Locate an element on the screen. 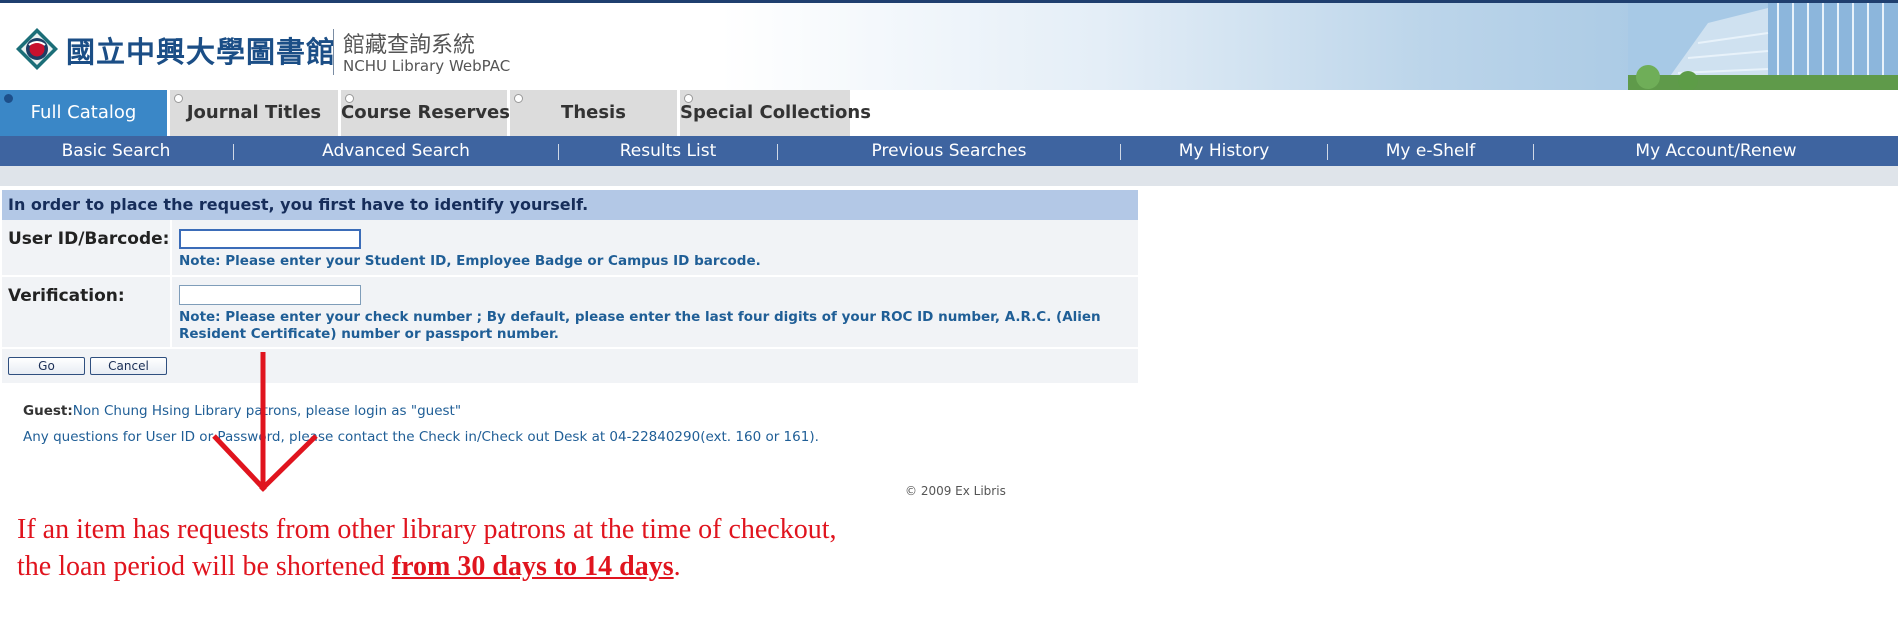  tab-label: Full Catalog is located at coordinates (83, 112).